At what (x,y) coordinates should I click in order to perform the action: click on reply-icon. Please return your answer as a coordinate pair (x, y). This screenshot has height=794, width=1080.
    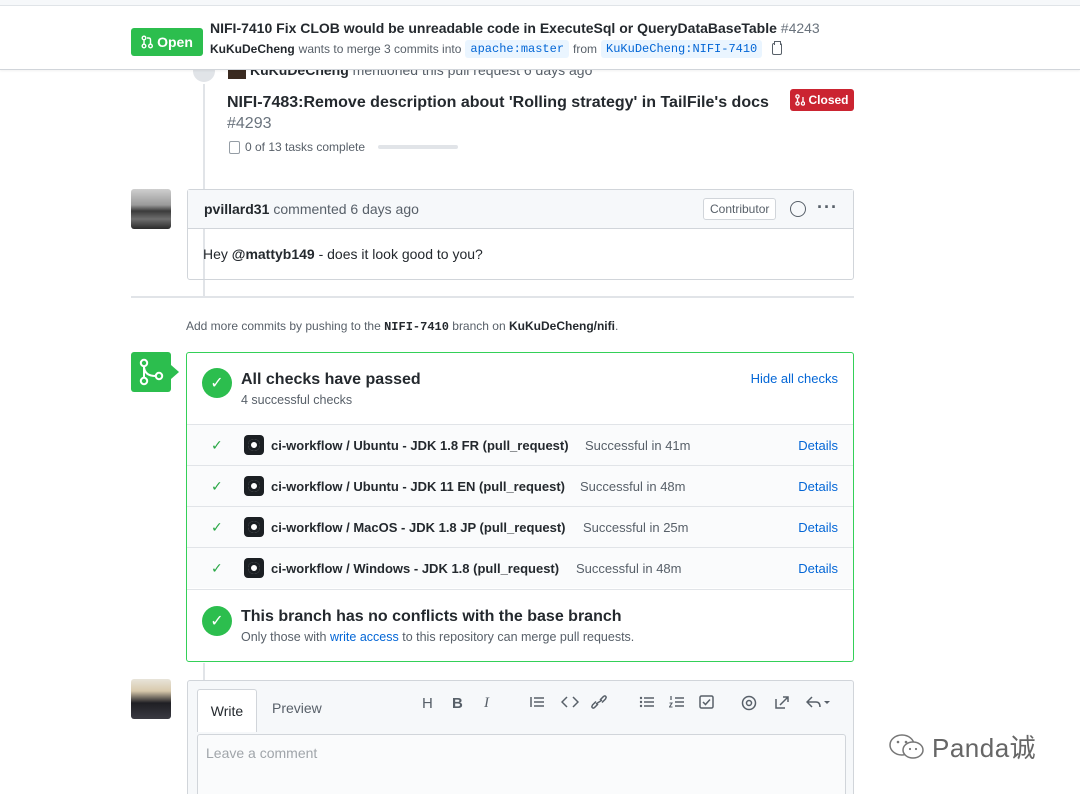
    Looking at the image, I should click on (818, 704).